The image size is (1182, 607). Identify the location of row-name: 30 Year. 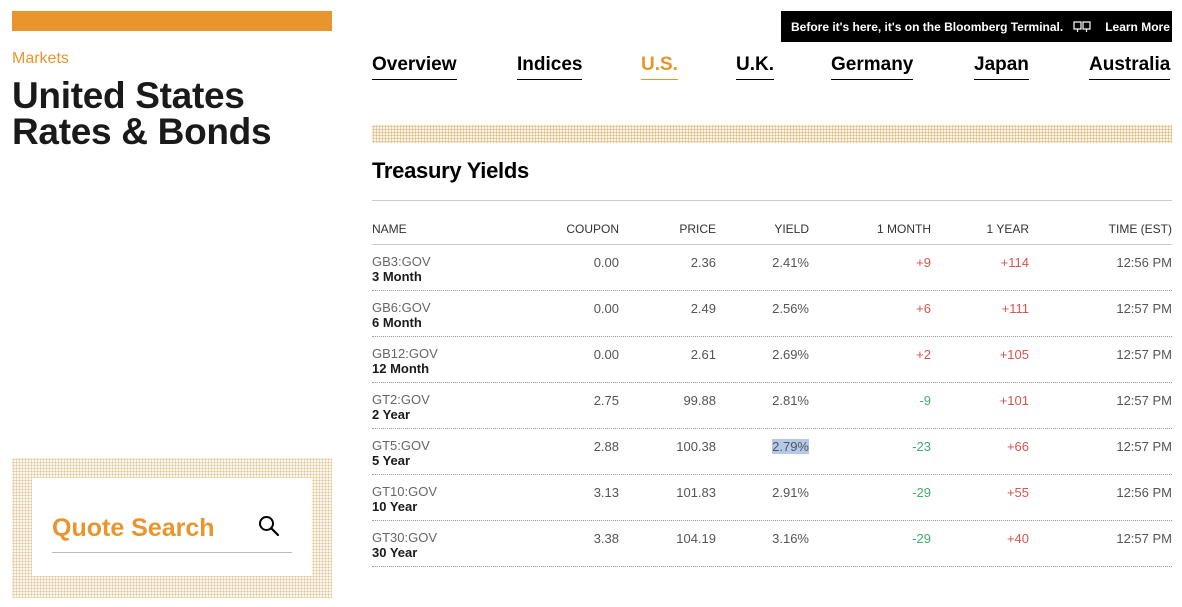
(394, 552).